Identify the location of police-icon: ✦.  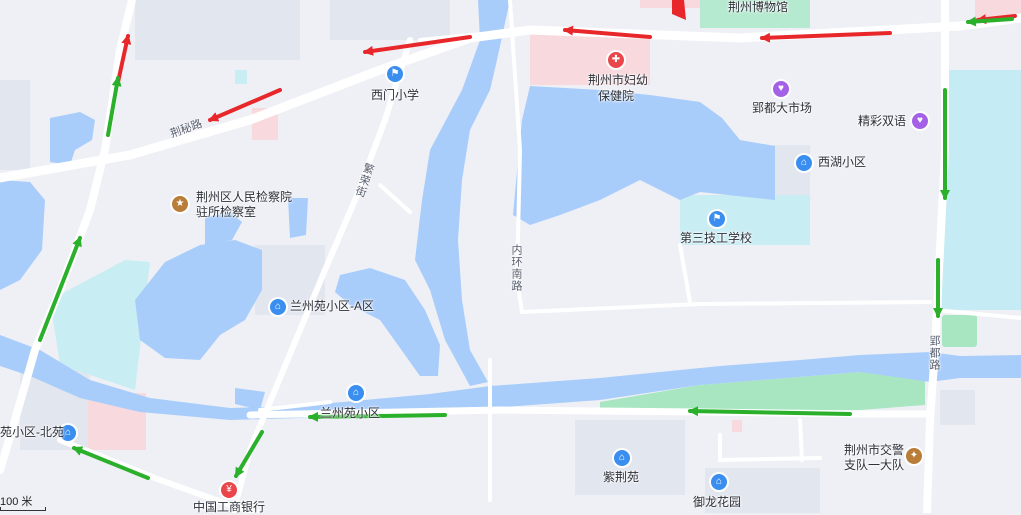
(914, 456).